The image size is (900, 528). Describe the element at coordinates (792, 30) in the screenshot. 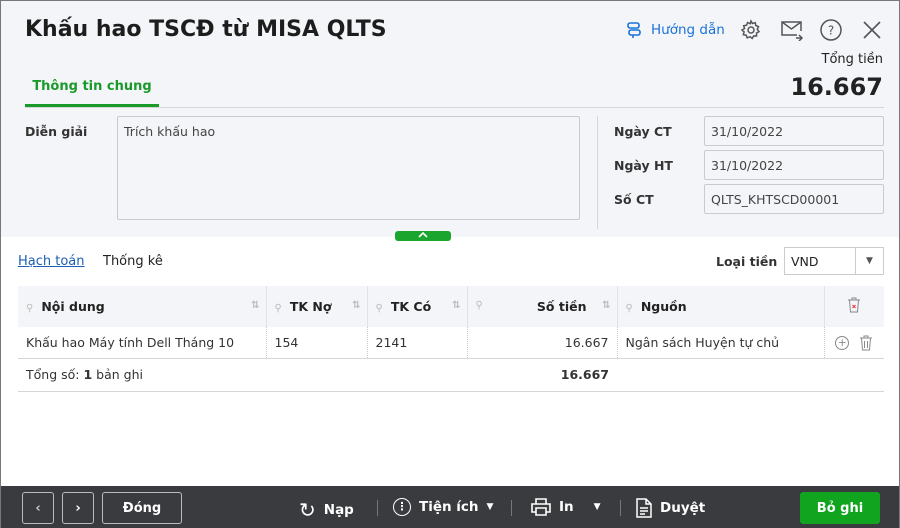

I see `send-mail-icon` at that location.